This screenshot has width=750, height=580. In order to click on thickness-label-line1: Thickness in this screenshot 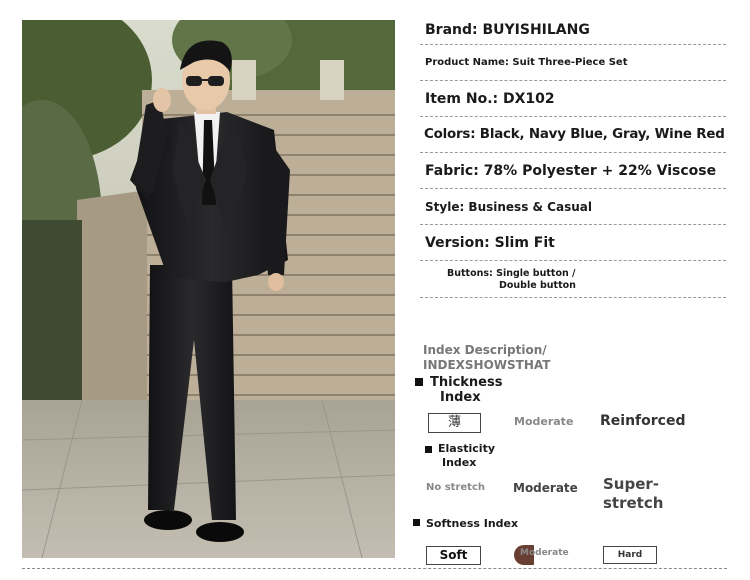, I will do `click(466, 382)`.